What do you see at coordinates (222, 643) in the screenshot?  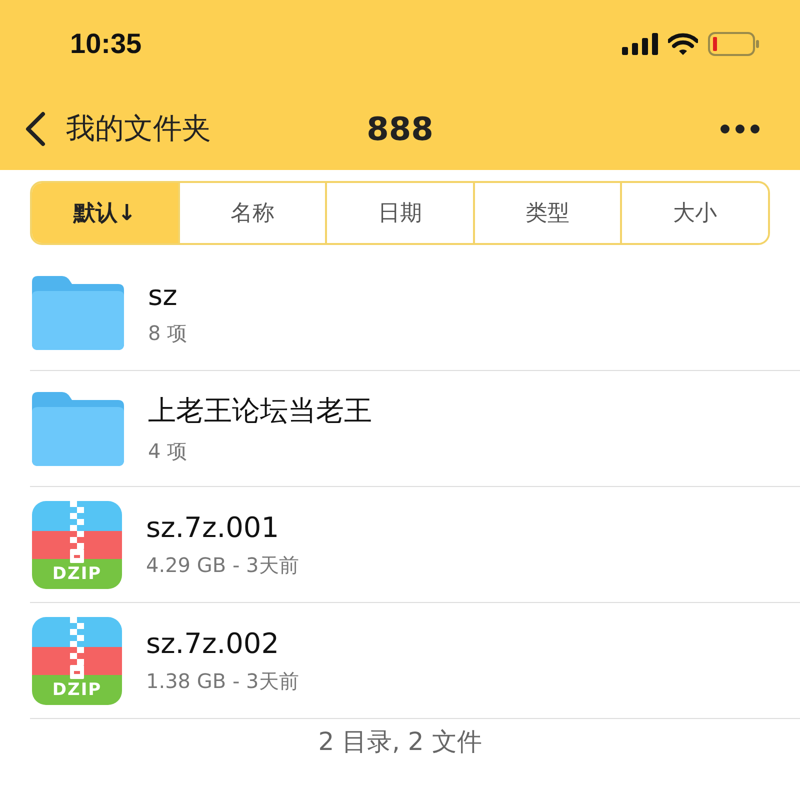 I see `file-name: sz.7z.002` at bounding box center [222, 643].